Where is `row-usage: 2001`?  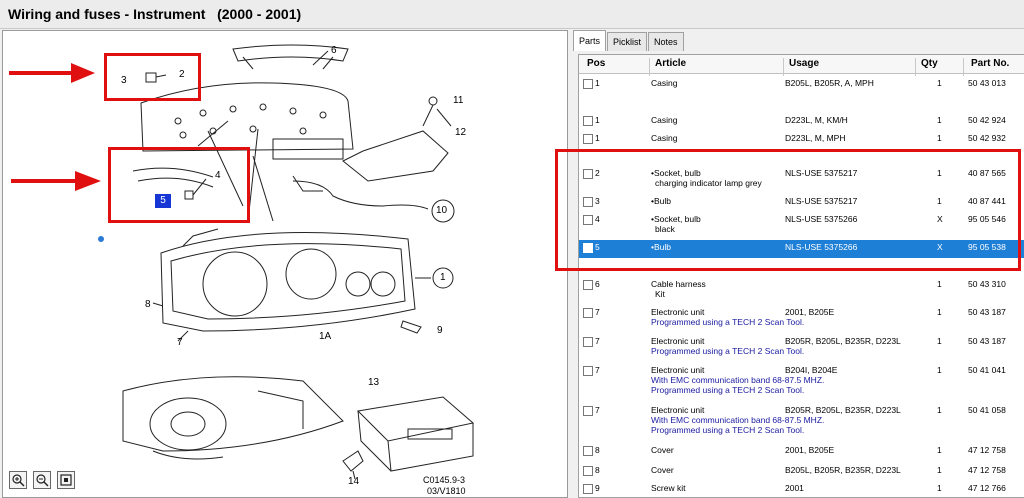
row-usage: 2001 is located at coordinates (794, 488).